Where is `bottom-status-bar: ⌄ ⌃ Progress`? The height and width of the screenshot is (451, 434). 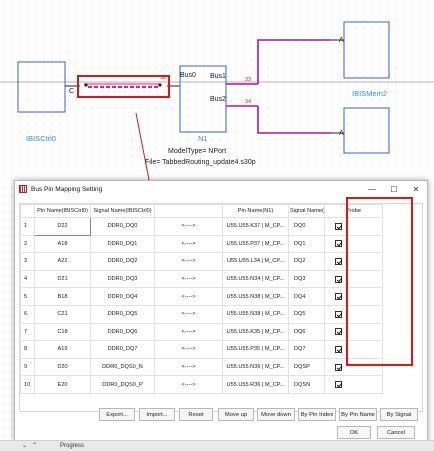
bottom-status-bar: ⌄ ⌃ Progress is located at coordinates (217, 445).